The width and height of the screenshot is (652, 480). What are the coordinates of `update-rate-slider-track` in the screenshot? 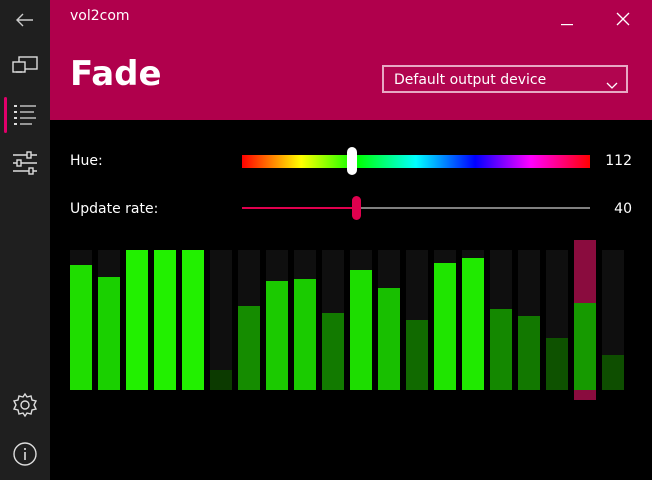 It's located at (473, 208).